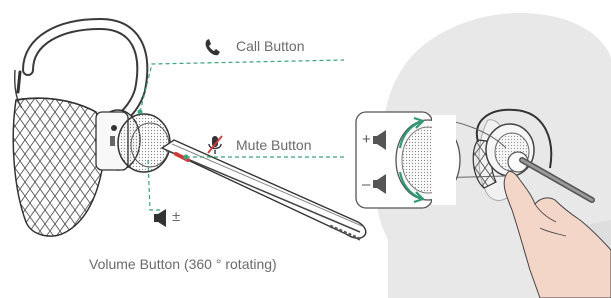  I want to click on led-slot, so click(19, 82).